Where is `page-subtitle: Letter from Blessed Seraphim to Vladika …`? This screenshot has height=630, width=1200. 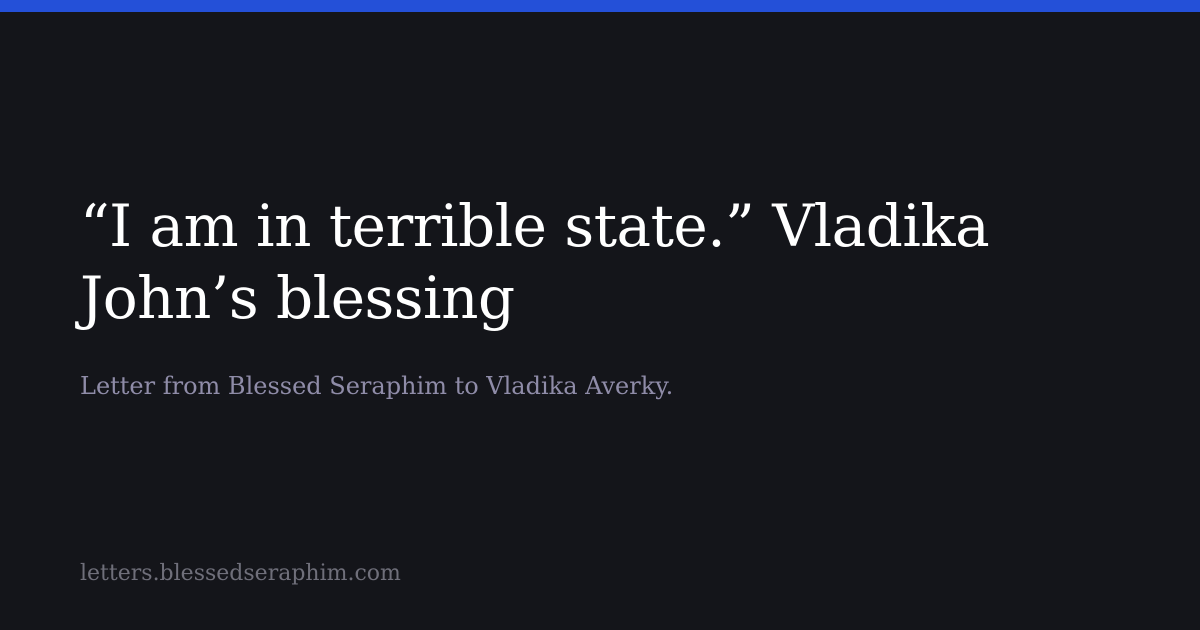 page-subtitle: Letter from Blessed Seraphim to Vladika … is located at coordinates (377, 386).